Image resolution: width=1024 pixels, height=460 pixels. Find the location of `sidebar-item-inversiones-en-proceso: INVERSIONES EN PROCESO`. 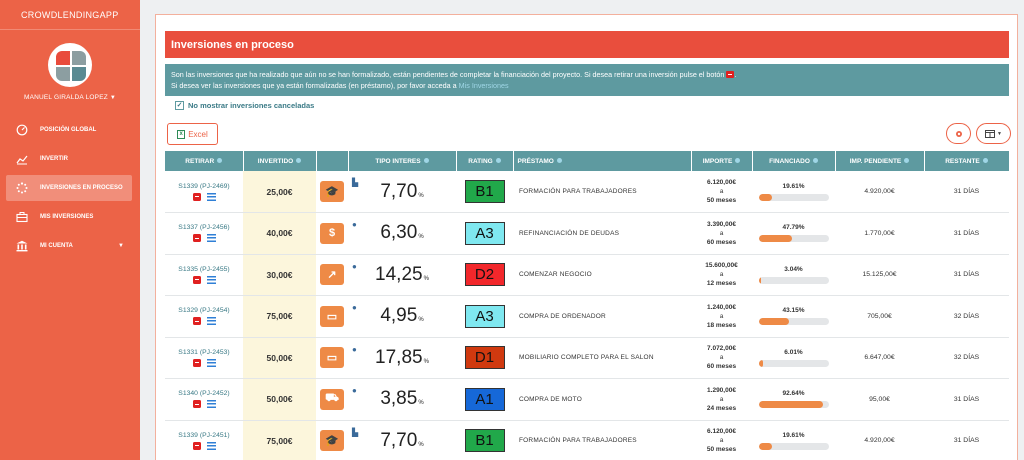

sidebar-item-inversiones-en-proceso: INVERSIONES EN PROCESO is located at coordinates (69, 188).